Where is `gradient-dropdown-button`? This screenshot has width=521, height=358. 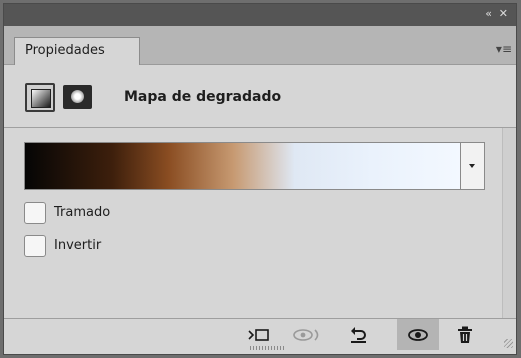 gradient-dropdown-button is located at coordinates (473, 166).